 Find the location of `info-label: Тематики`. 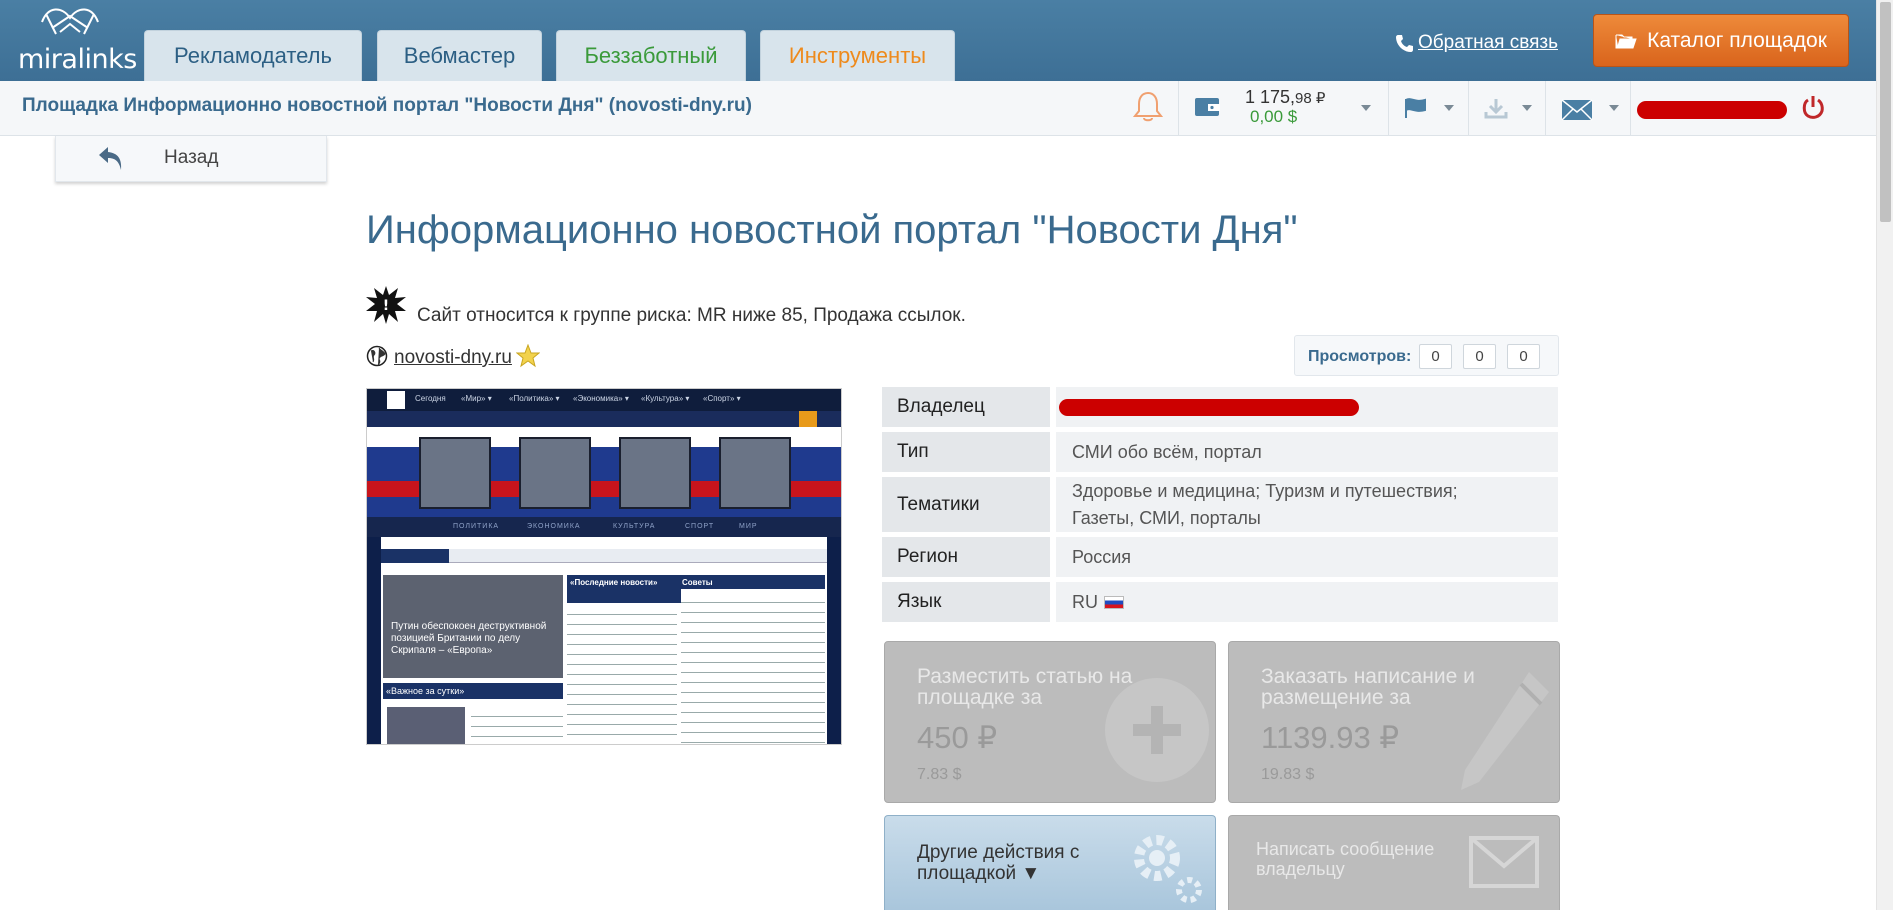

info-label: Тематики is located at coordinates (966, 504).